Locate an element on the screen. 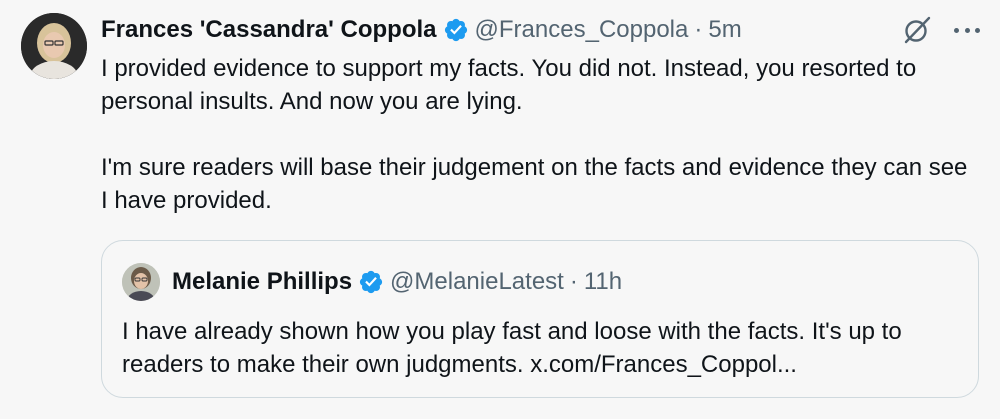 The image size is (1000, 419). more-icon is located at coordinates (967, 30).